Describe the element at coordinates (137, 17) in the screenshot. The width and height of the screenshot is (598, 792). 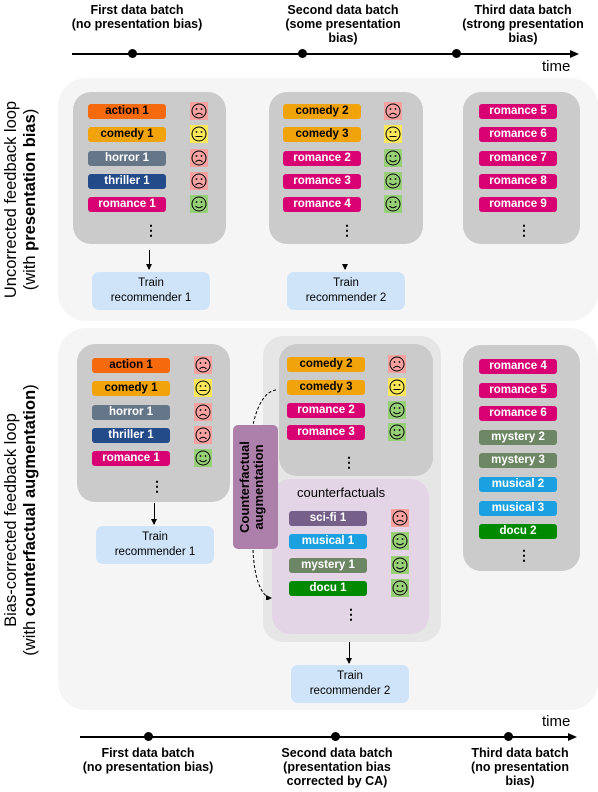
I see `top-batch-1-label: First data batch (no presentation bias)` at that location.